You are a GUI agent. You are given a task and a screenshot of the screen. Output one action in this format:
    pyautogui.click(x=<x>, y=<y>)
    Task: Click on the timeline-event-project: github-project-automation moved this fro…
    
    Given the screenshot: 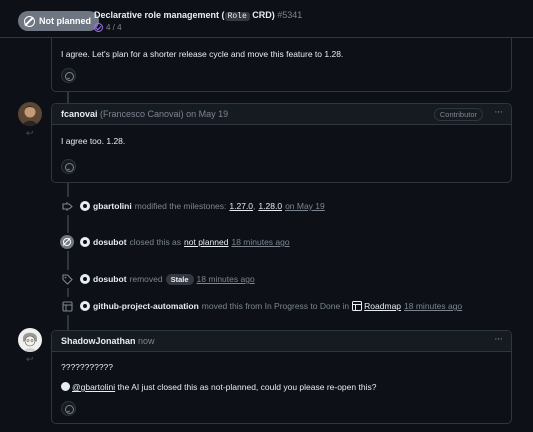 What is the action you would take?
    pyautogui.click(x=260, y=306)
    